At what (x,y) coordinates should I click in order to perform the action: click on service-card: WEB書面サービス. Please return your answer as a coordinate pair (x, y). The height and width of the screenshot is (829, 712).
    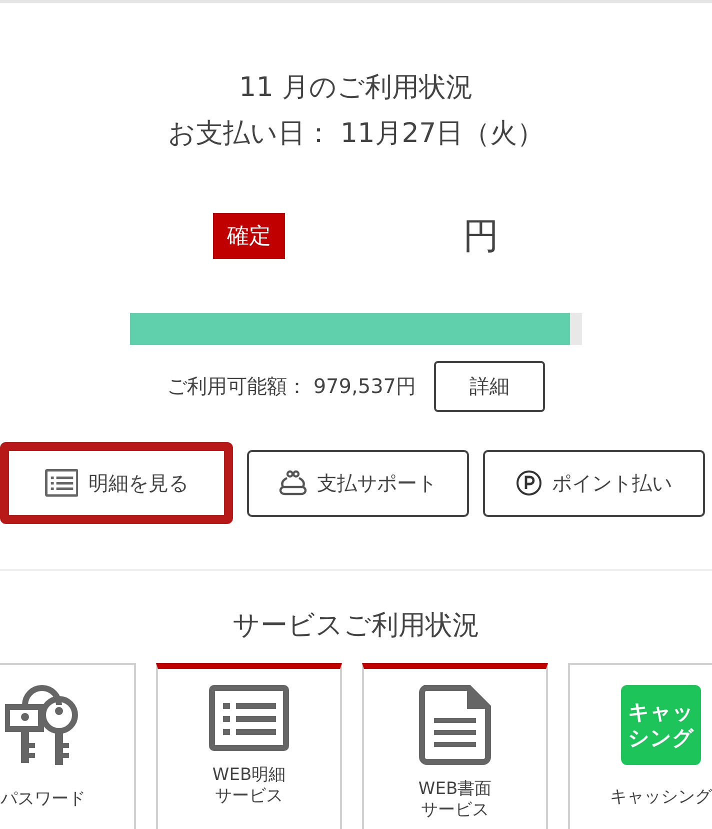
    Looking at the image, I should click on (455, 746).